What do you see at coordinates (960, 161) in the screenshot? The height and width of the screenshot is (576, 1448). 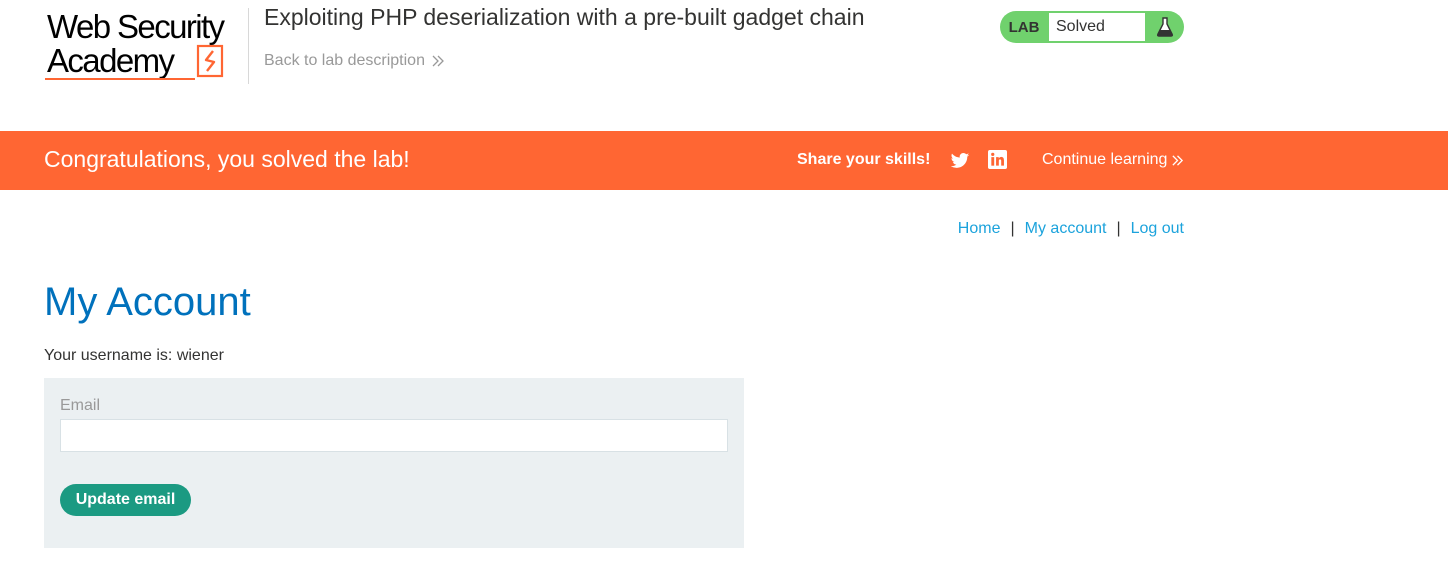 I see `twitter-icon` at bounding box center [960, 161].